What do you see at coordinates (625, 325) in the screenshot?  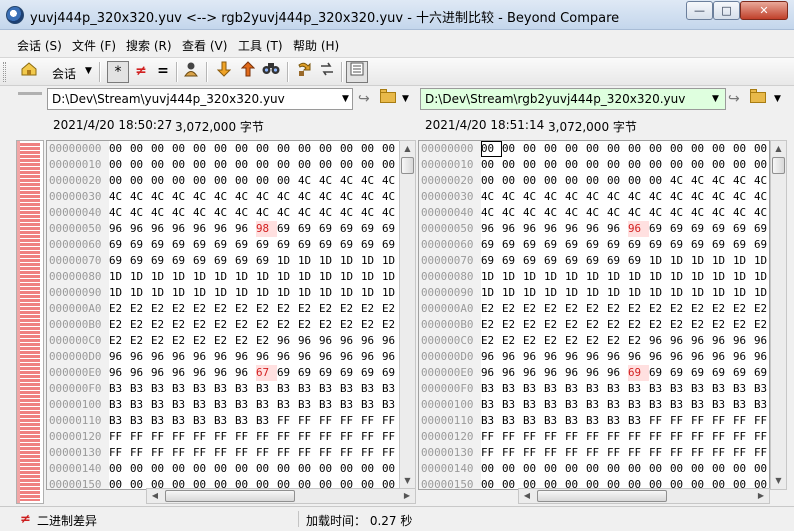 I see `hex-bytes: E2 E2 E2 E2 E2 E2 E2 E2 E2 E2 E2 E2 E2 E2` at bounding box center [625, 325].